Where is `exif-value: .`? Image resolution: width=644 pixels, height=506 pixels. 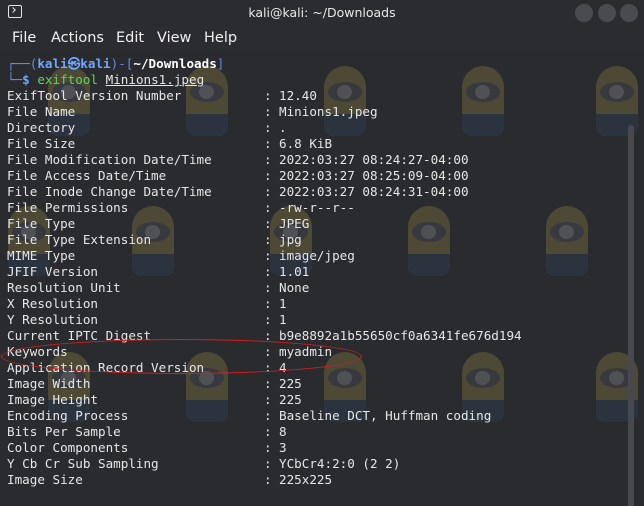 exif-value: . is located at coordinates (283, 127).